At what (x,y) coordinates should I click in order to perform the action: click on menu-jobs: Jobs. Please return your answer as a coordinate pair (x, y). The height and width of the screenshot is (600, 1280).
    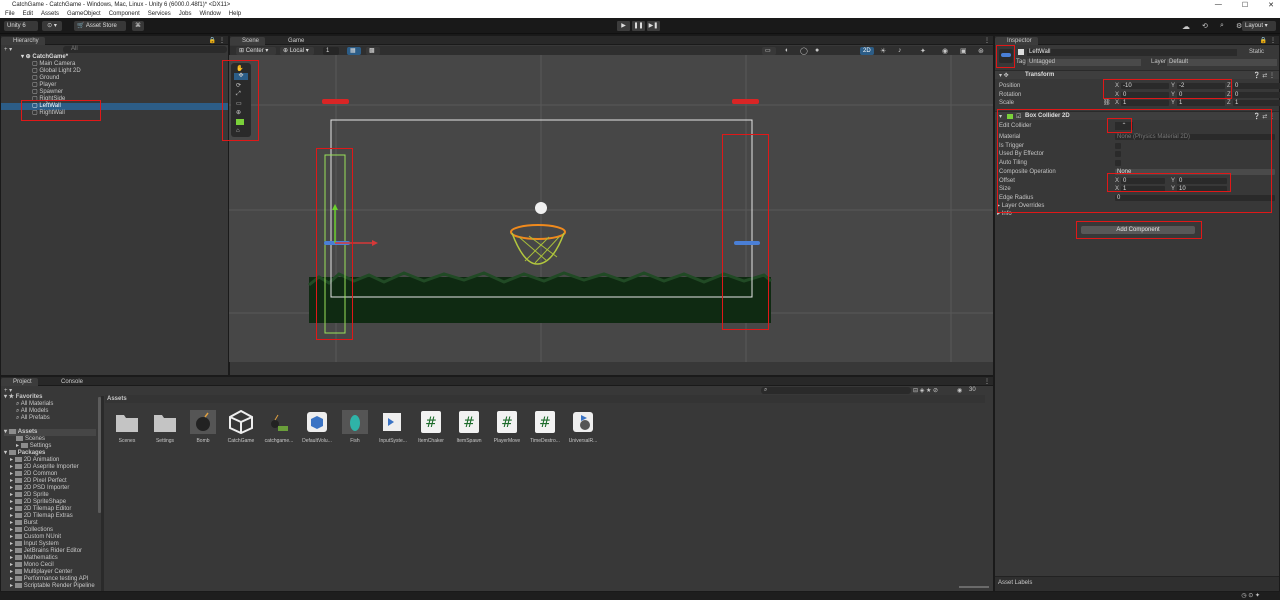
    Looking at the image, I should click on (185, 14).